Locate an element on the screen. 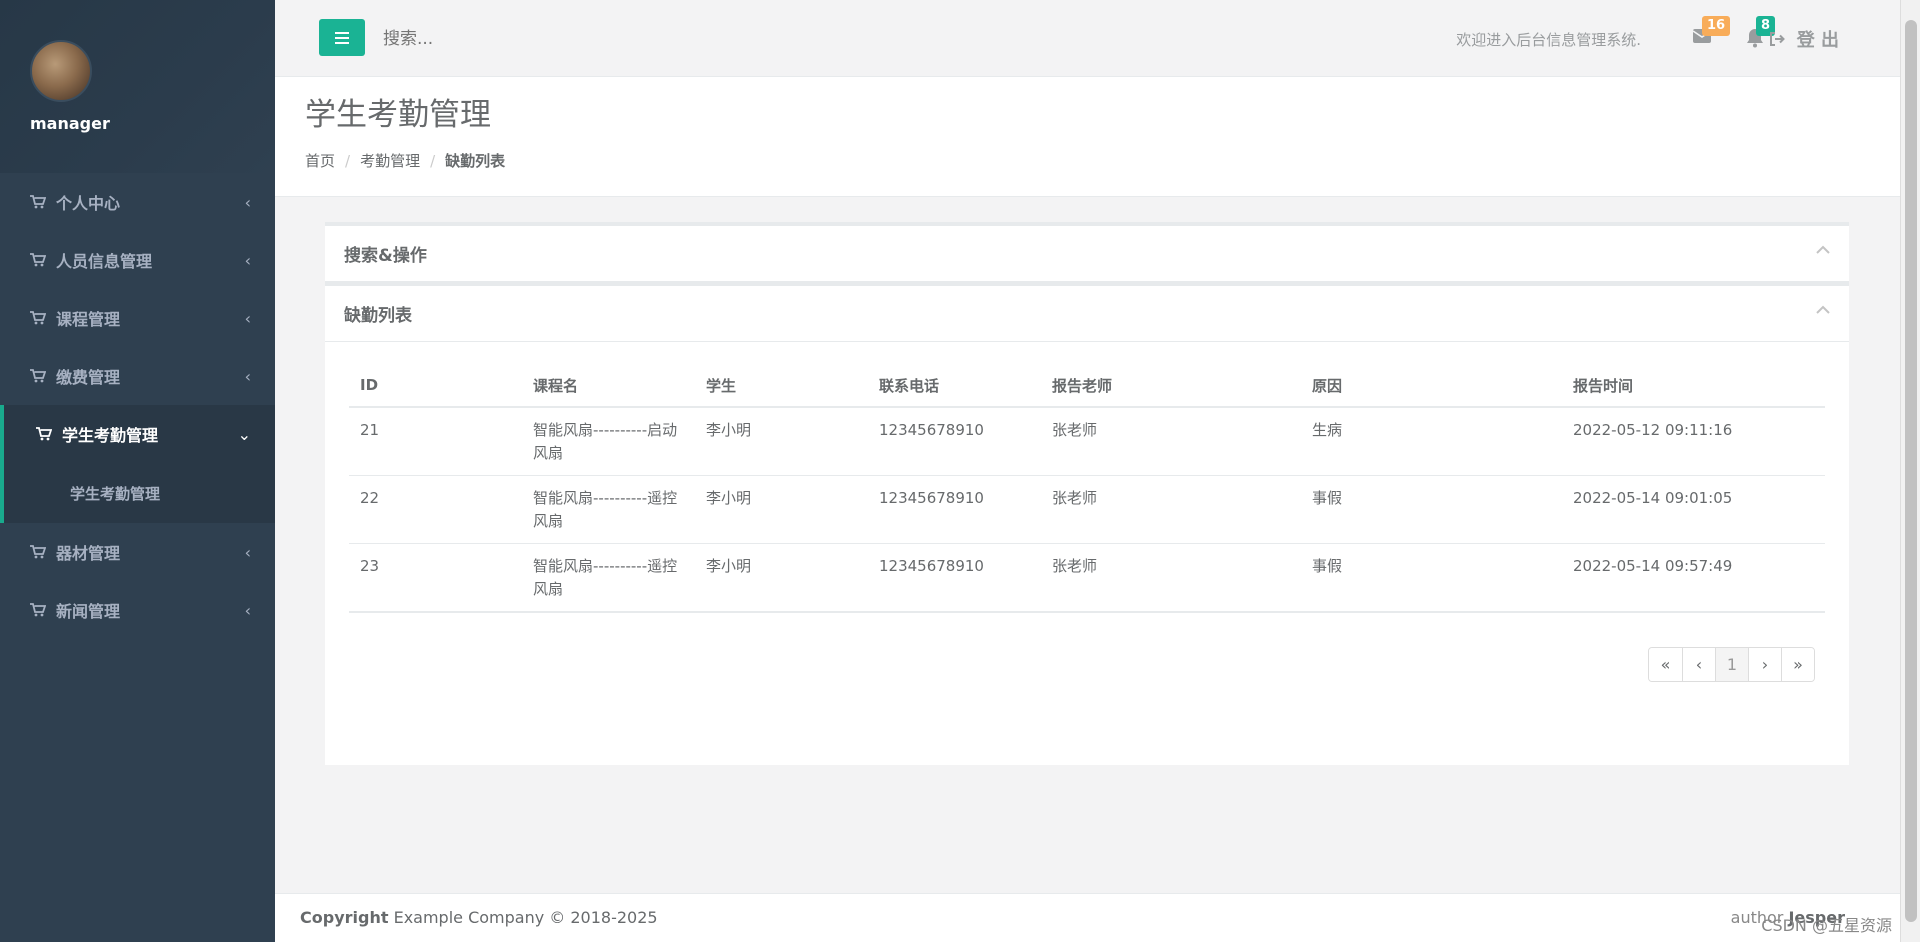 The image size is (1920, 942). sidebar-item-attendance: 学生考勤管理 ⌄ is located at coordinates (137, 434).